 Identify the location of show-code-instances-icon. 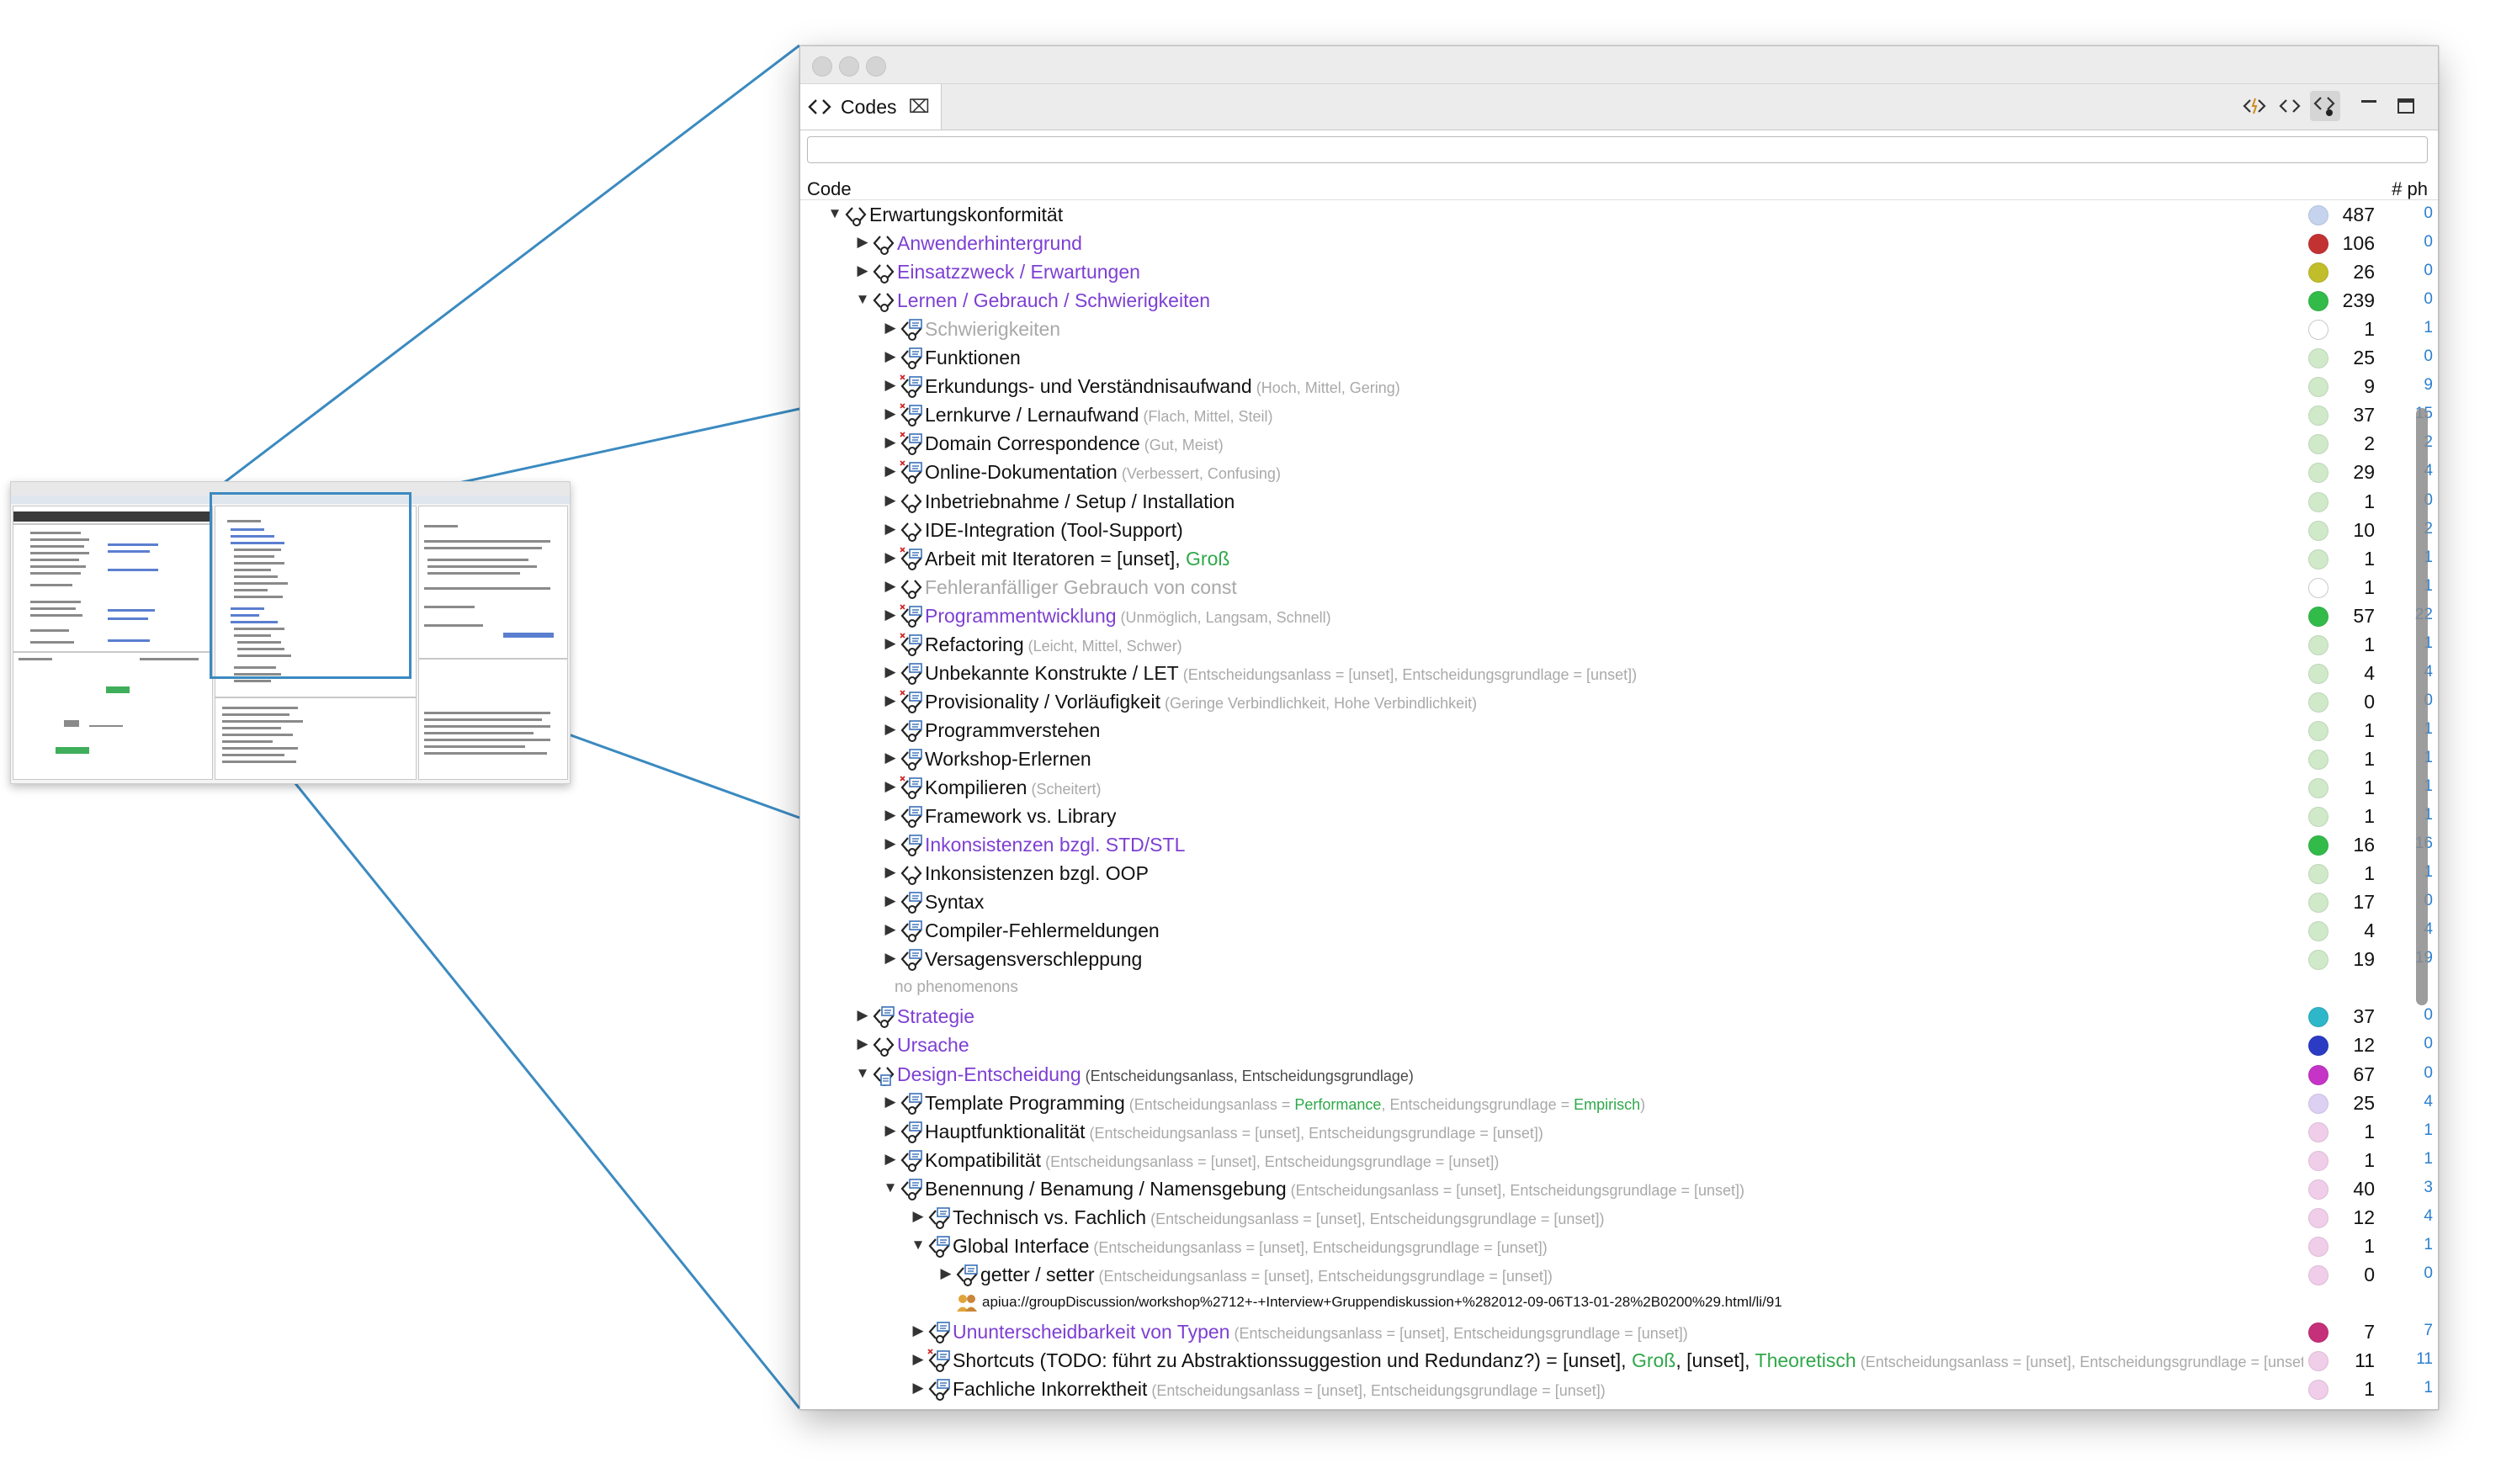
(2325, 106).